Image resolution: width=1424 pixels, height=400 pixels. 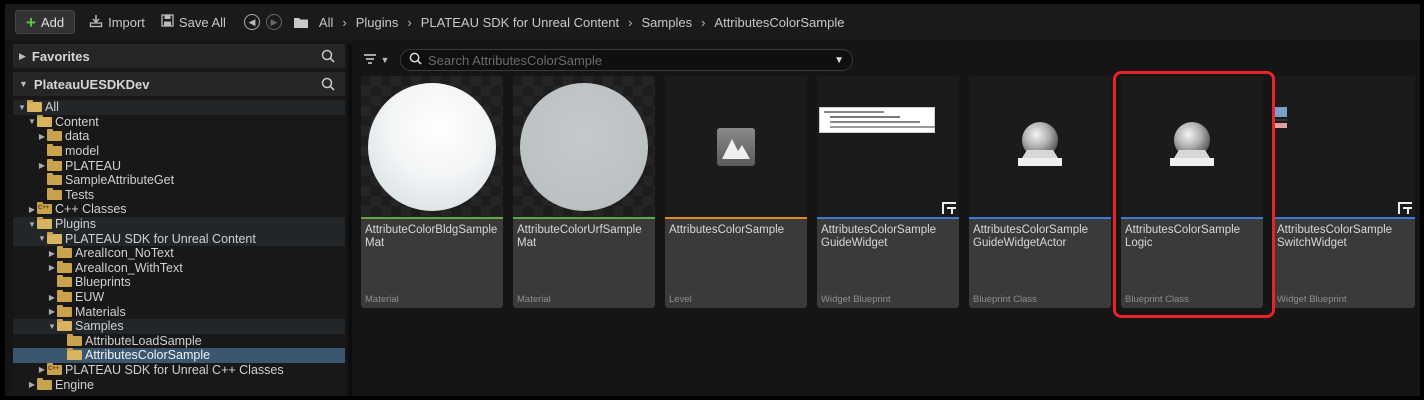 I want to click on back-arrow-icon: ◀, so click(x=251, y=22).